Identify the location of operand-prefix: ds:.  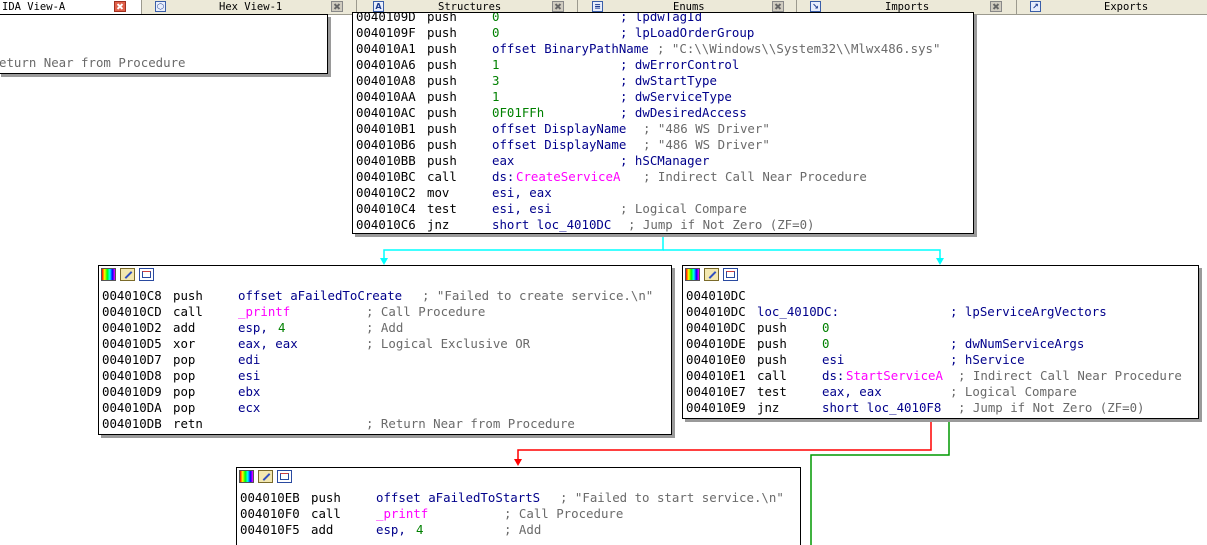
(833, 375).